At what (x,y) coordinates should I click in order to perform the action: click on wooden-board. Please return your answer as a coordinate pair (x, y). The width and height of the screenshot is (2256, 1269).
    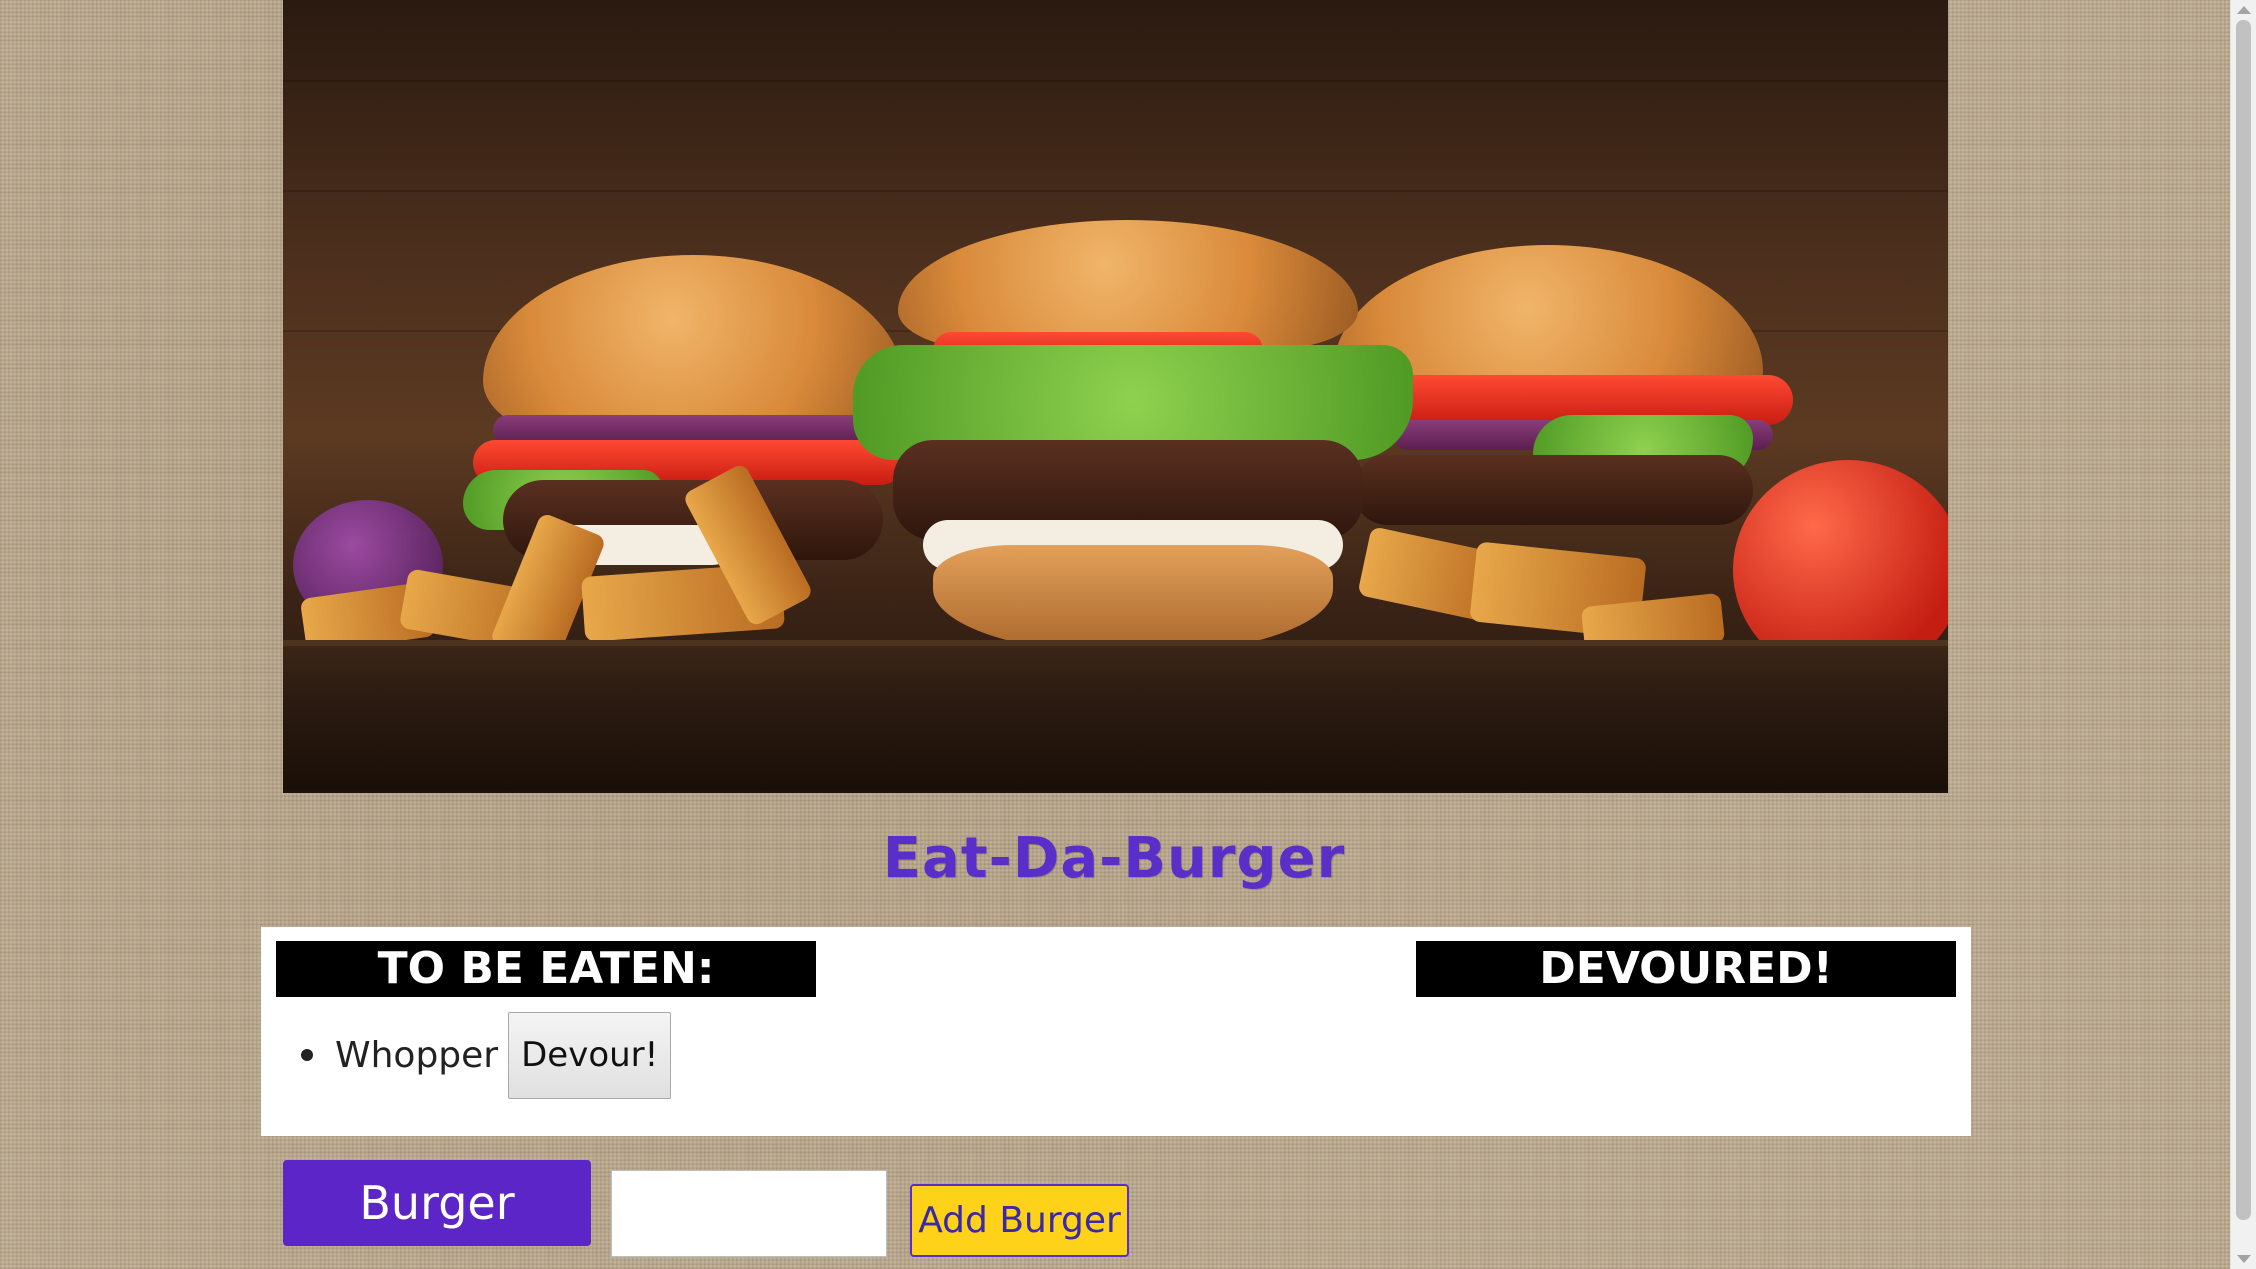
    Looking at the image, I should click on (1115, 715).